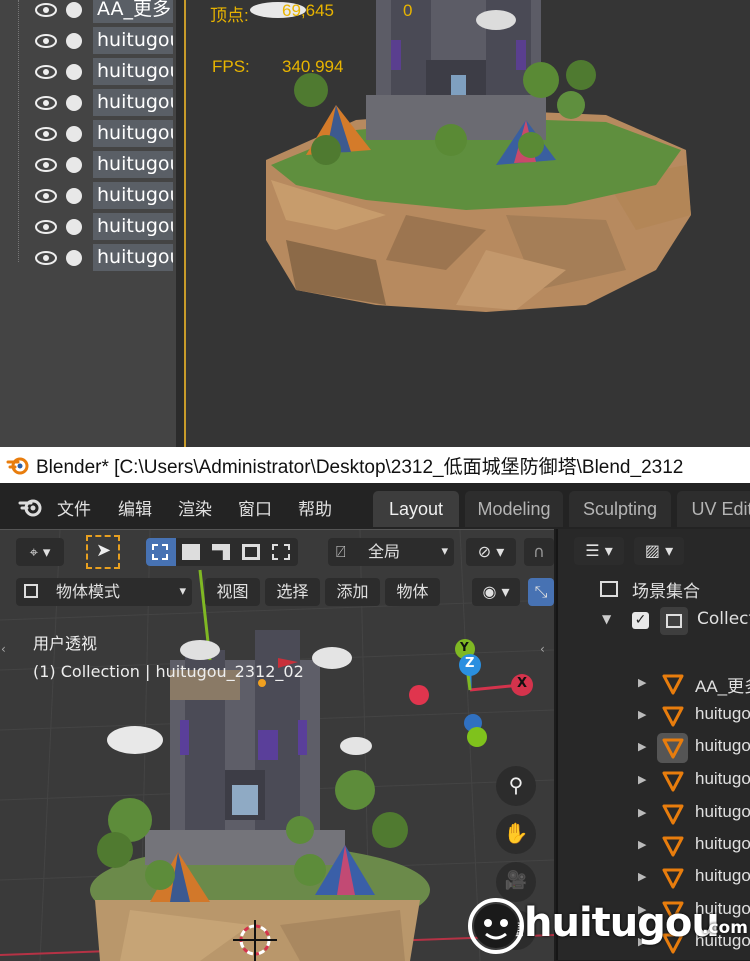 This screenshot has width=750, height=961. Describe the element at coordinates (221, 552) in the screenshot. I see `select-subtract-icon` at that location.